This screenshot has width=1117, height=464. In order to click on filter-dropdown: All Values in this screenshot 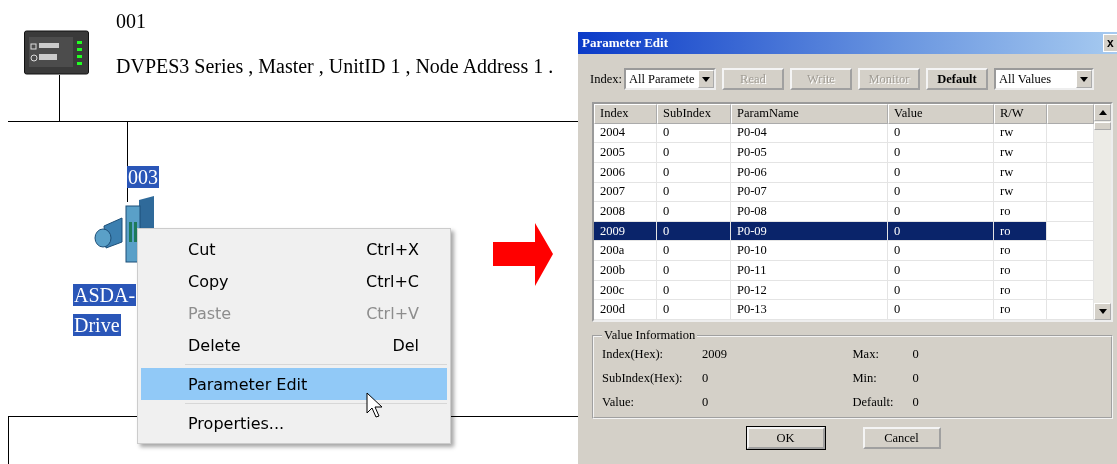, I will do `click(1043, 79)`.